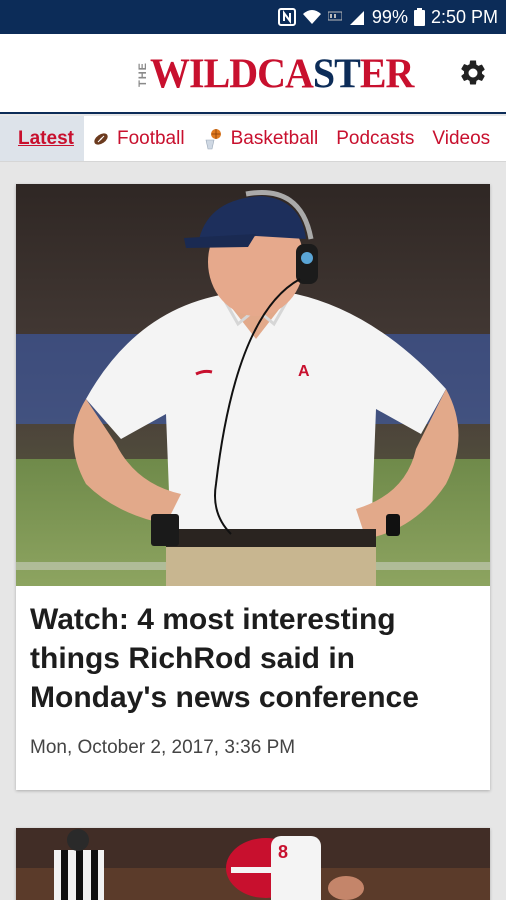 The height and width of the screenshot is (900, 506). I want to click on tab-label: Basketball, so click(274, 138).